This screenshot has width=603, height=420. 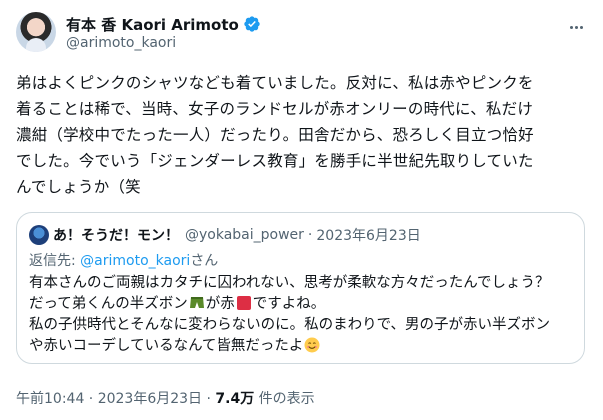 What do you see at coordinates (368, 236) in the screenshot?
I see `quoted-tweet-date: 2023年6月23日` at bounding box center [368, 236].